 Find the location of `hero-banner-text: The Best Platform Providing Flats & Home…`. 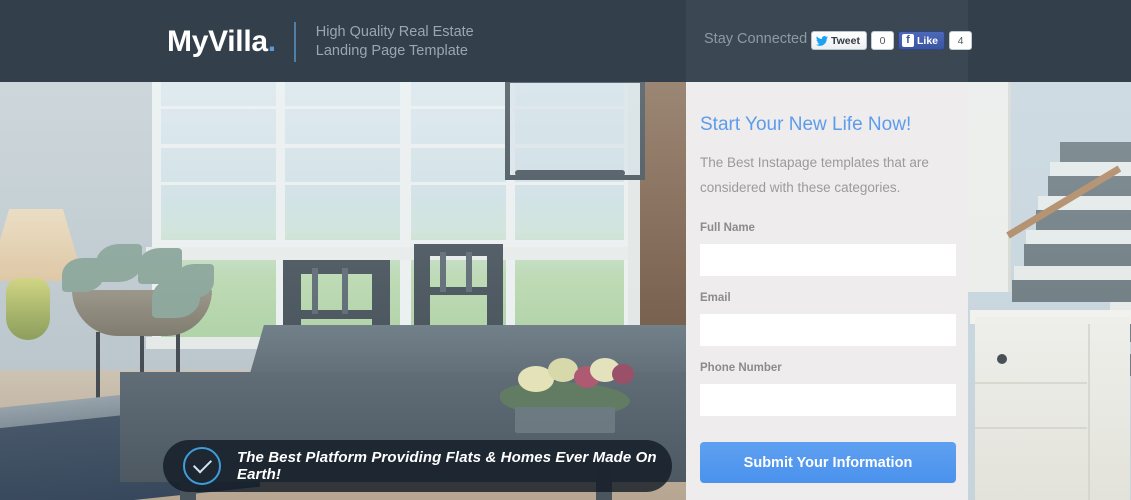

hero-banner-text: The Best Platform Providing Flats & Home… is located at coordinates (447, 466).